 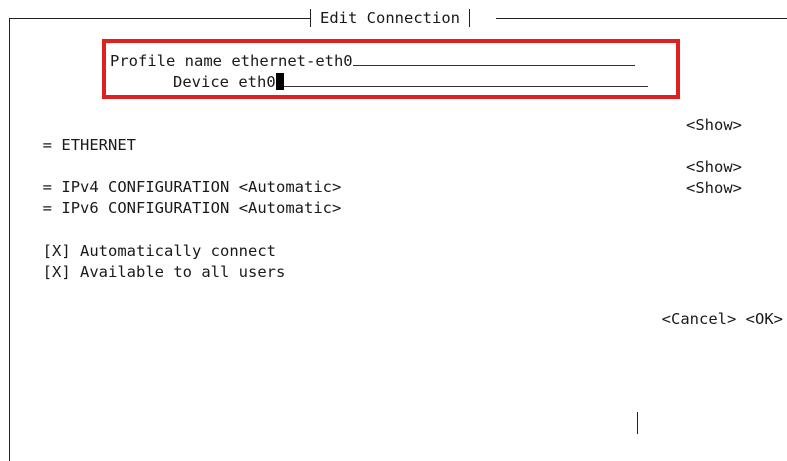 I want to click on frame-left-line, so click(x=9, y=239).